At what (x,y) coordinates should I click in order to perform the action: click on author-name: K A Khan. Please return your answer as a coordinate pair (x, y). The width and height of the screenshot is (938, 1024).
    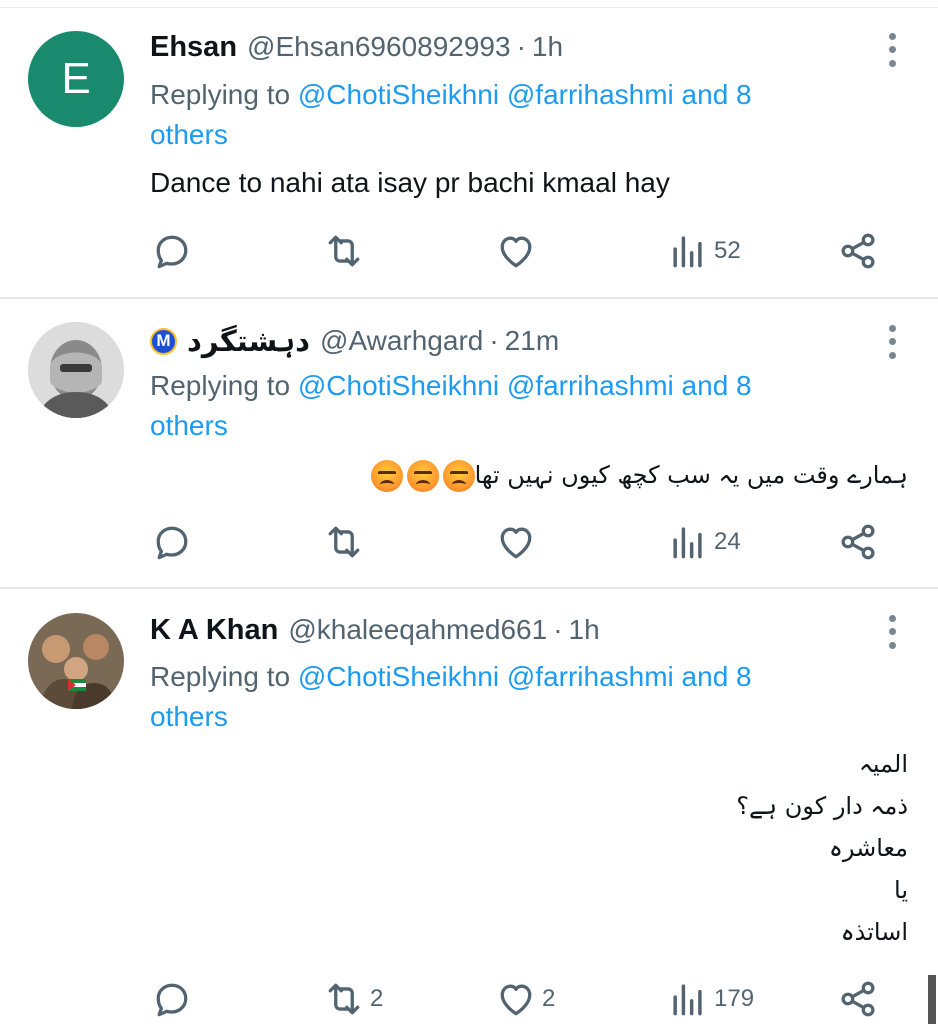
    Looking at the image, I should click on (214, 630).